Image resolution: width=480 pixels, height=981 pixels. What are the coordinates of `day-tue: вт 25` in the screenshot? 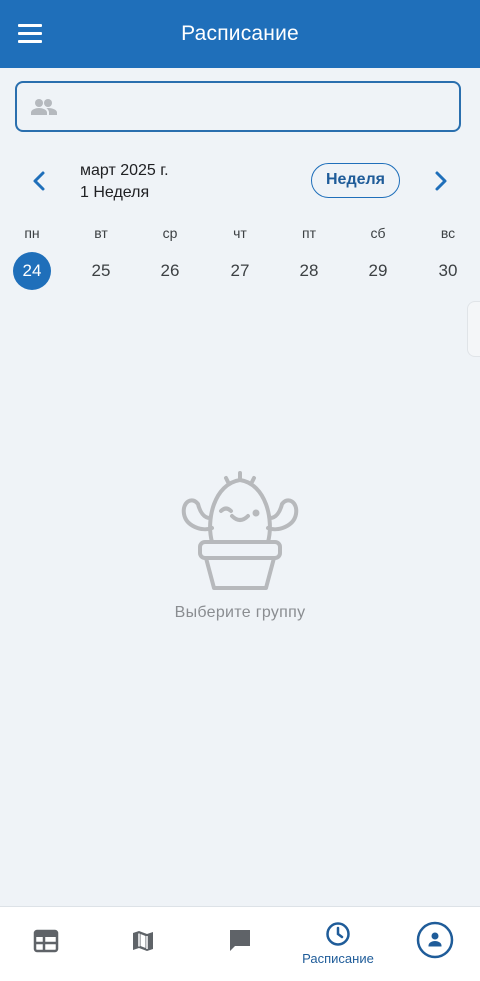 It's located at (101, 256).